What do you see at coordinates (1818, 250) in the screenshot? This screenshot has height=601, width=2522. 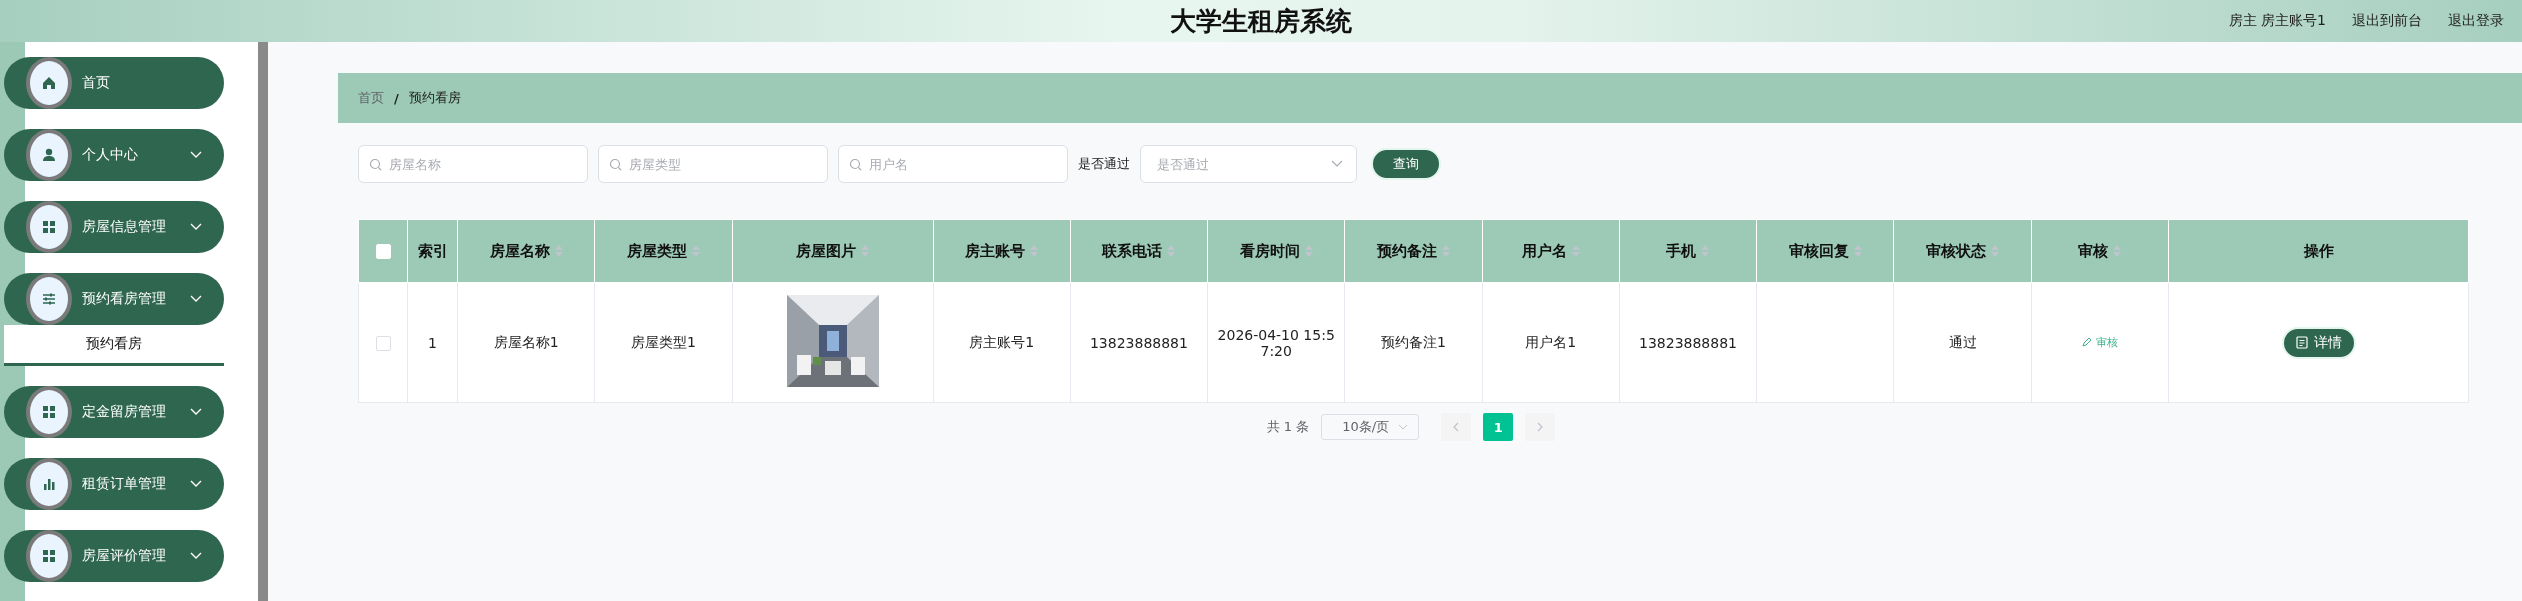 I see `column-header: 审核回复` at bounding box center [1818, 250].